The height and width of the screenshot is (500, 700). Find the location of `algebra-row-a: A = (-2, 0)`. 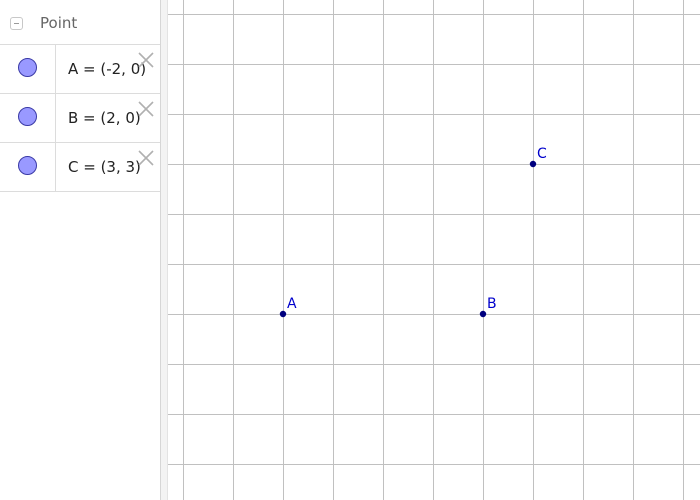

algebra-row-a: A = (-2, 0) is located at coordinates (80, 69).